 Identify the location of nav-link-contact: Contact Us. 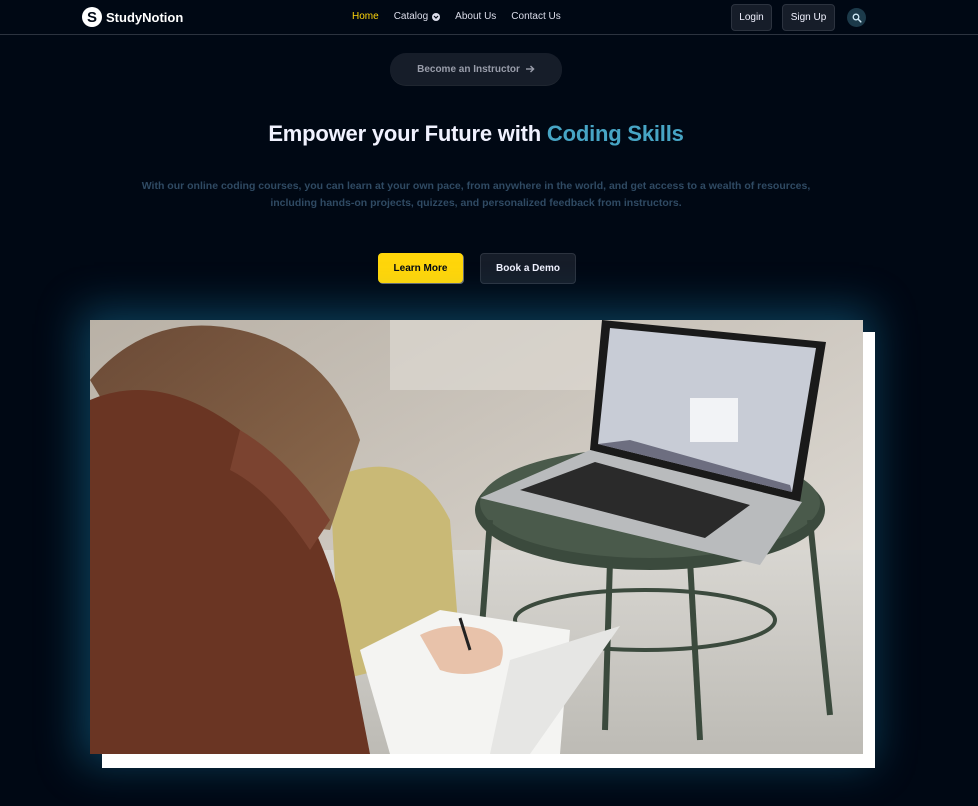
(535, 16).